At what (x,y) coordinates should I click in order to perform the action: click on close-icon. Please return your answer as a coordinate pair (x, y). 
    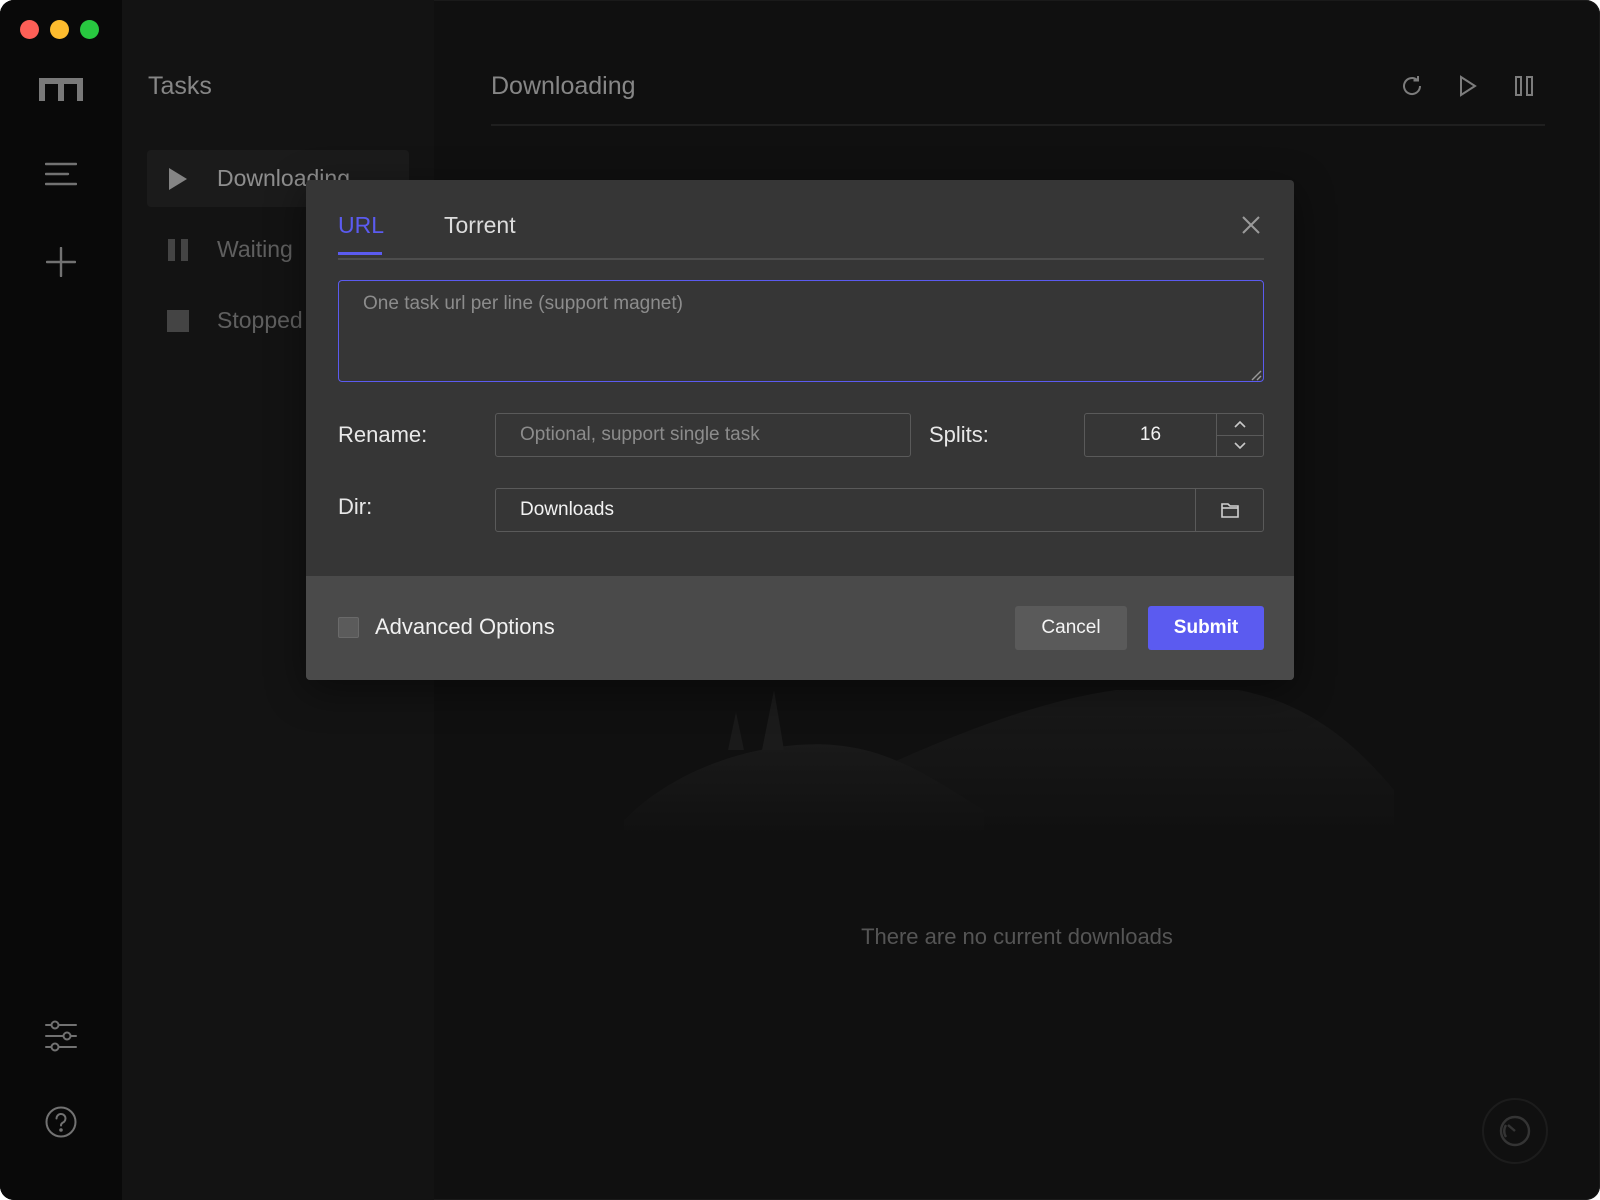
    Looking at the image, I should click on (1251, 225).